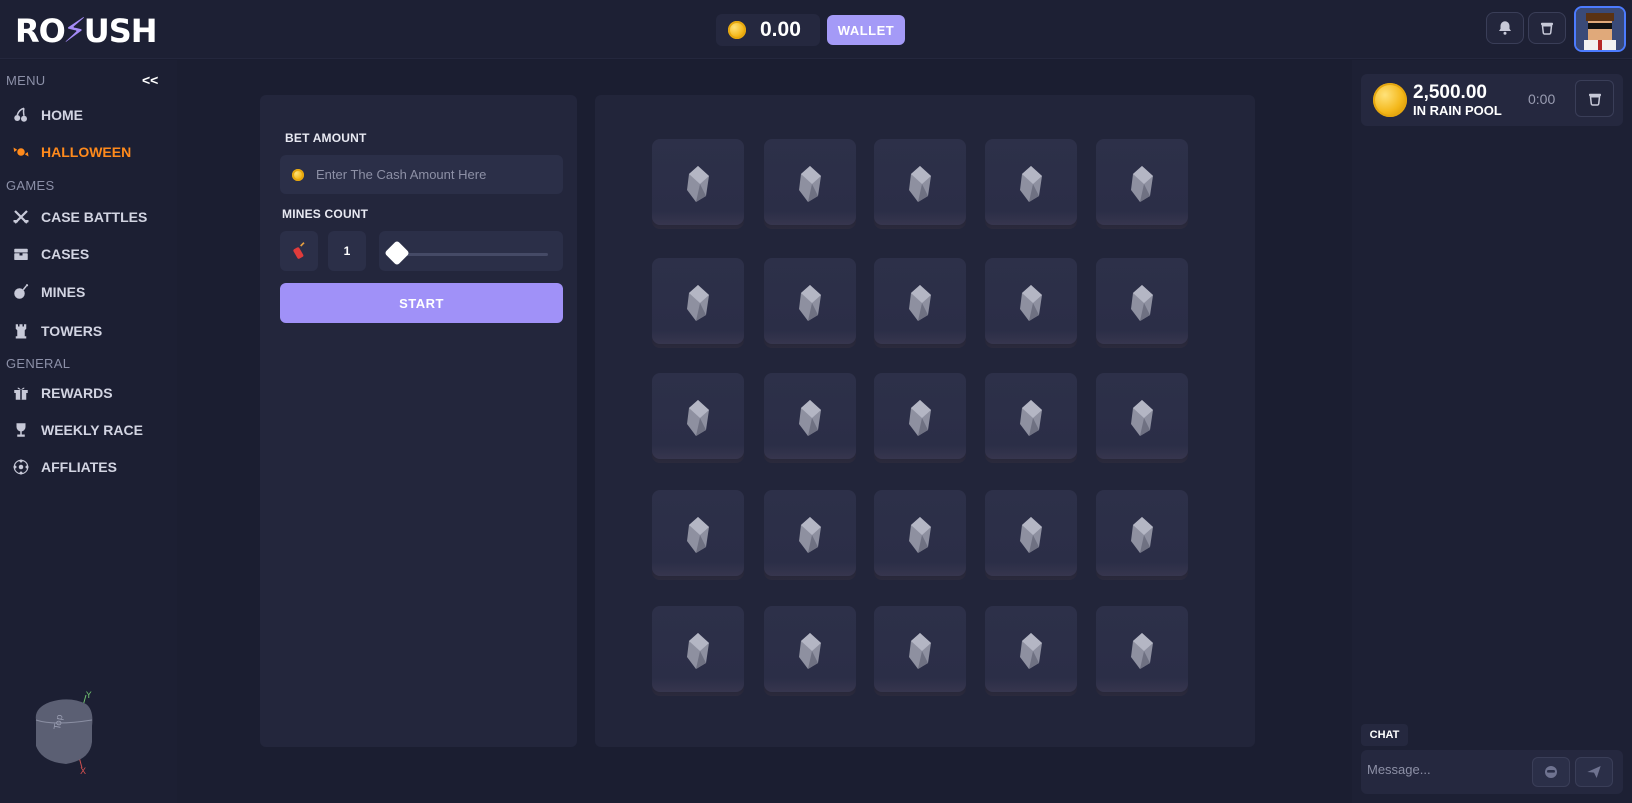 Image resolution: width=1632 pixels, height=803 pixels. Describe the element at coordinates (1505, 28) in the screenshot. I see `notifications-button` at that location.